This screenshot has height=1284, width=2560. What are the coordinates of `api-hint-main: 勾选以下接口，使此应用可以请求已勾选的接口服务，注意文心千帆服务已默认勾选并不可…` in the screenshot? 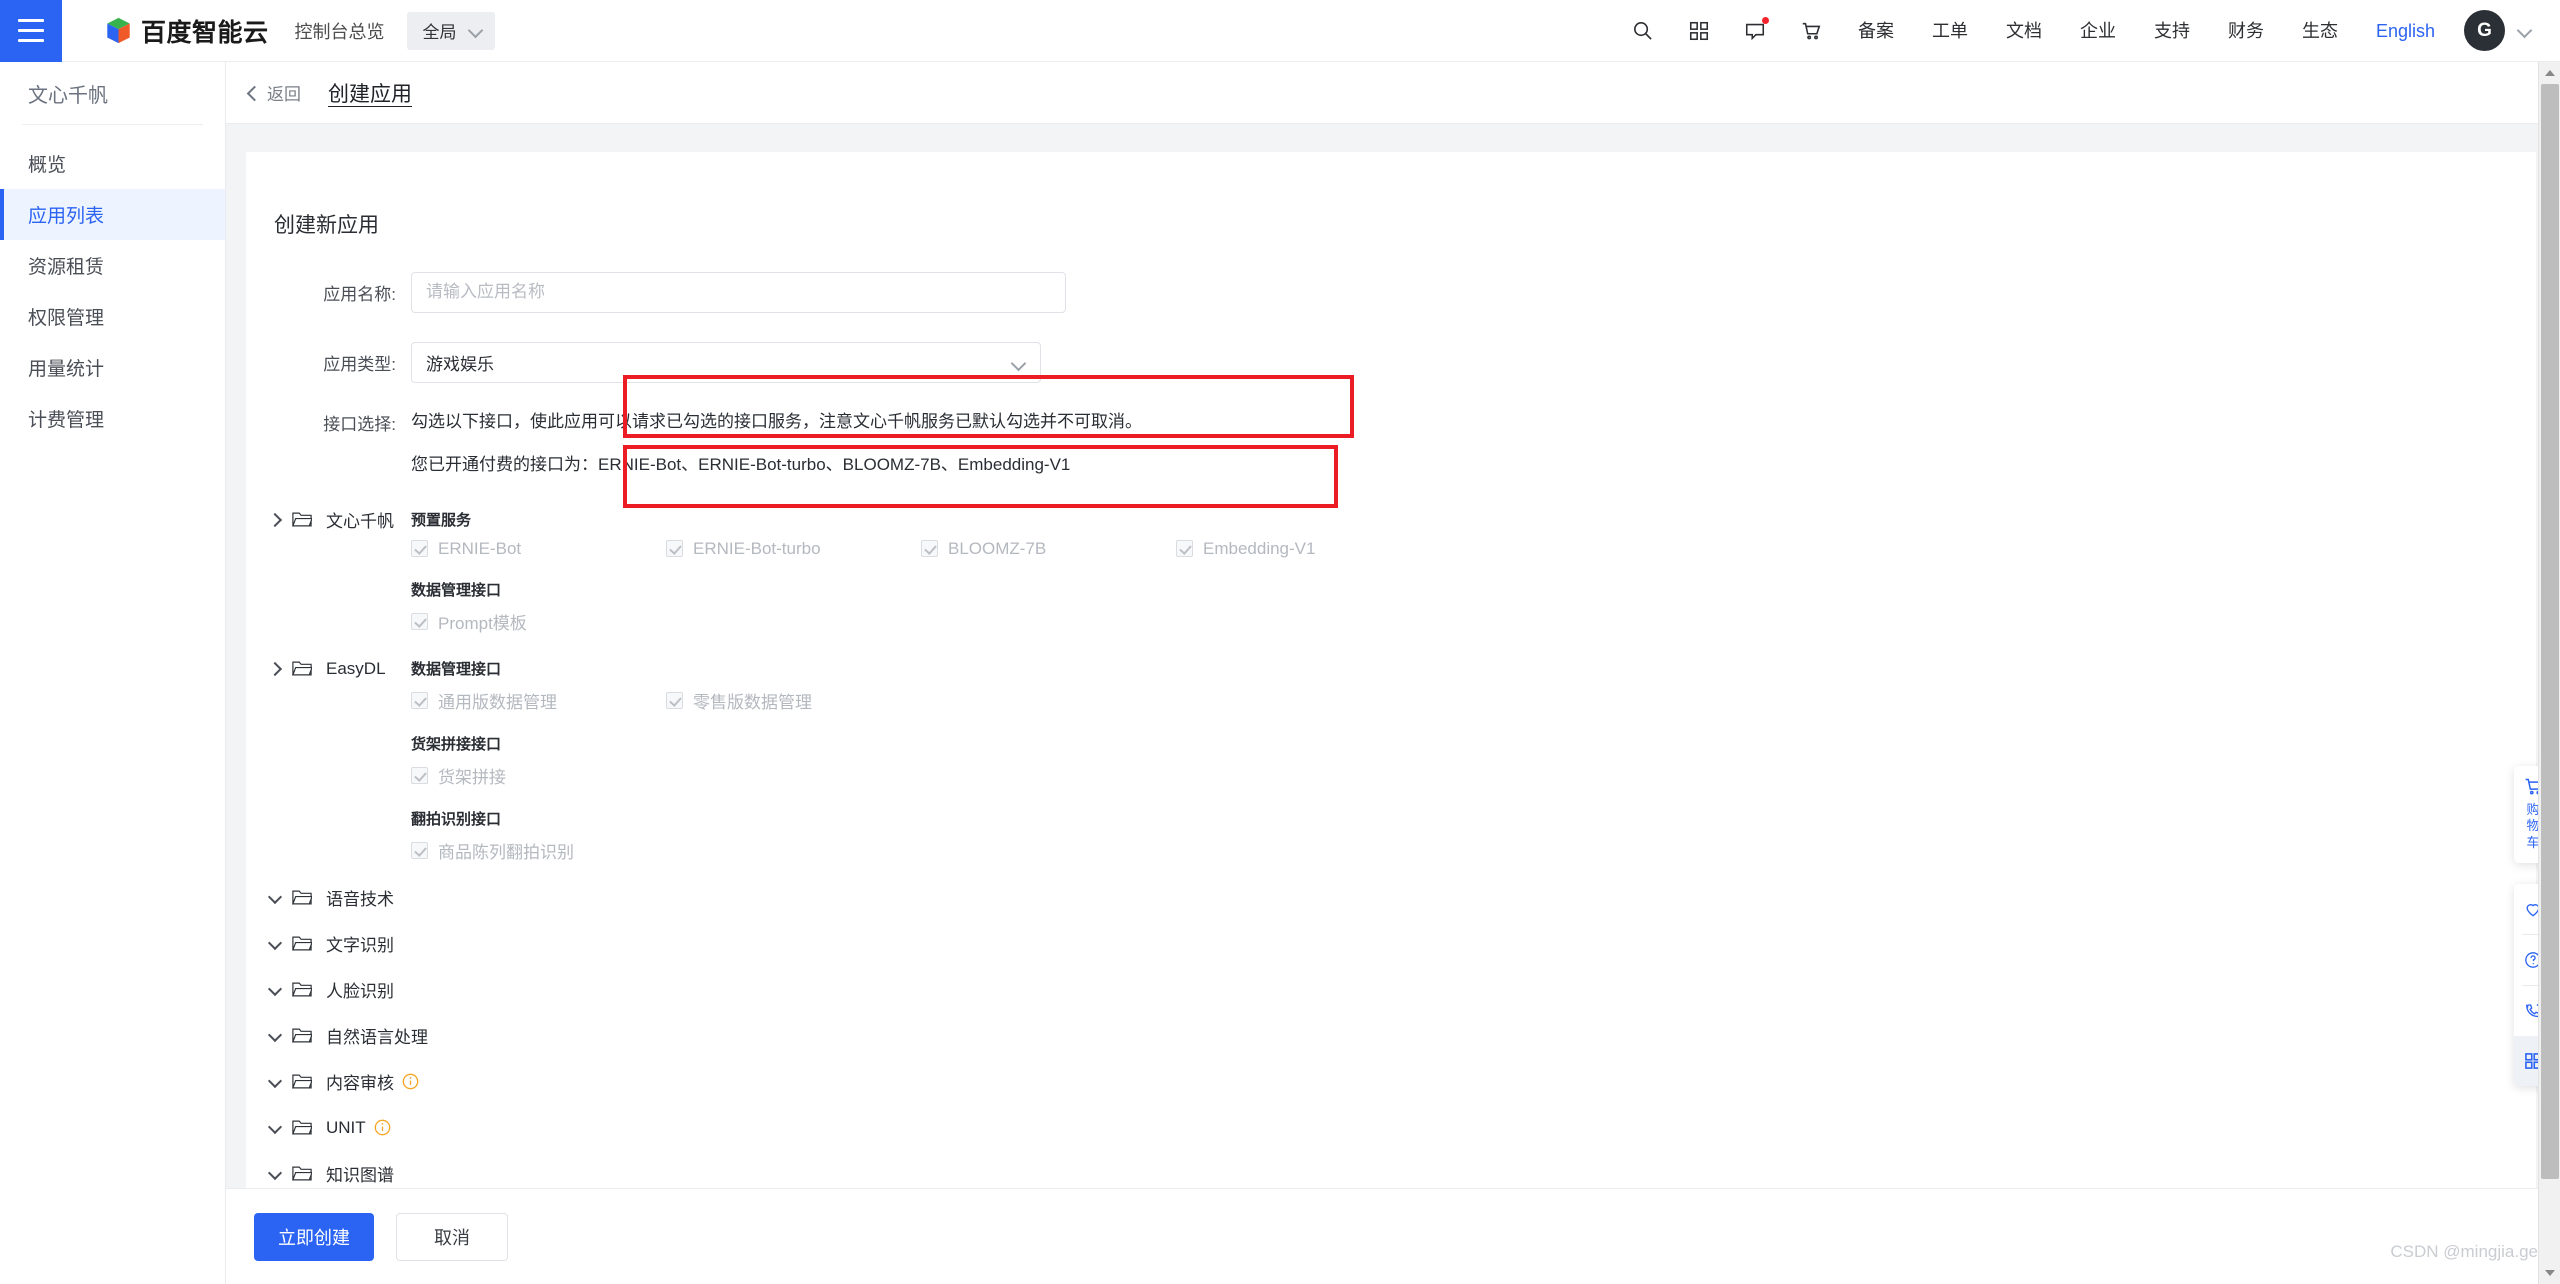 It's located at (776, 421).